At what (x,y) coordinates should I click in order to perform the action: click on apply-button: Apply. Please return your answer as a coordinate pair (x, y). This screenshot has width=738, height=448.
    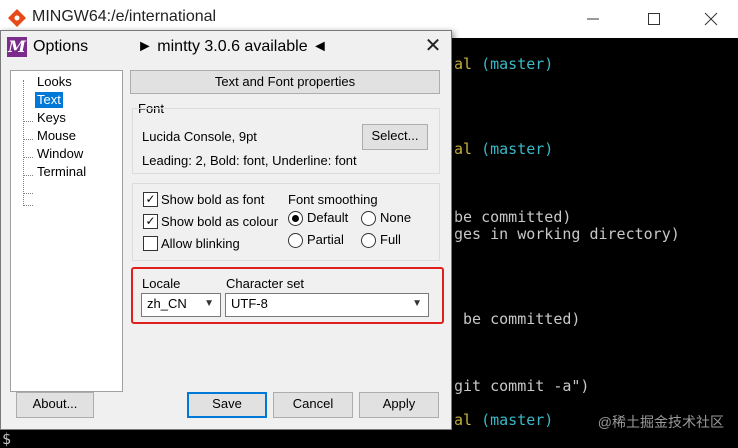
    Looking at the image, I should click on (399, 405).